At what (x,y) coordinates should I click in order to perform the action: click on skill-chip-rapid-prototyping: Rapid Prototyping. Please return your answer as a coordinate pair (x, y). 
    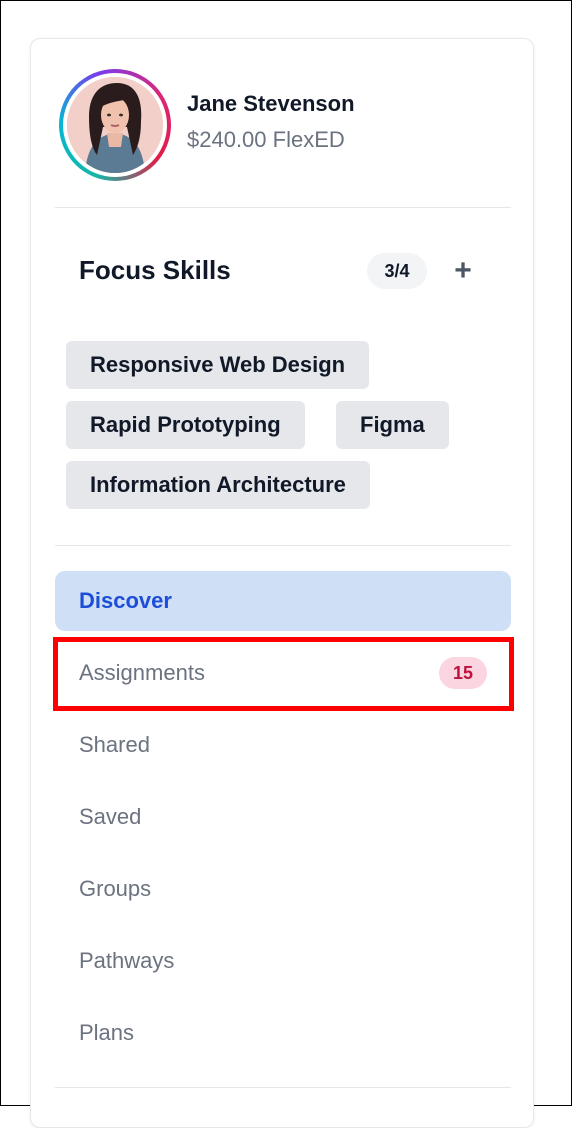
    Looking at the image, I should click on (185, 425).